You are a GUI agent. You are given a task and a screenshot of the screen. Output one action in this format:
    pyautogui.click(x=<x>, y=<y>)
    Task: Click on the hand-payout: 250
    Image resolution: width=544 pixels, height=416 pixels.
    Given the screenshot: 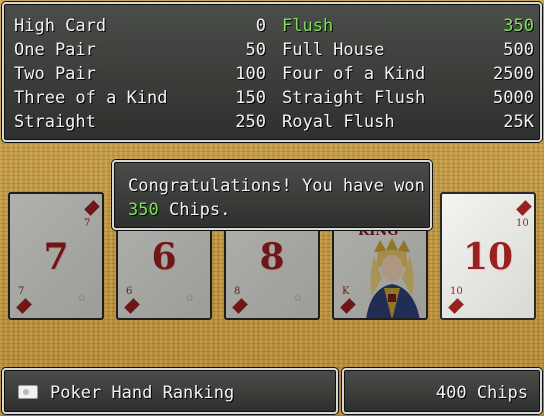 What is the action you would take?
    pyautogui.click(x=250, y=122)
    